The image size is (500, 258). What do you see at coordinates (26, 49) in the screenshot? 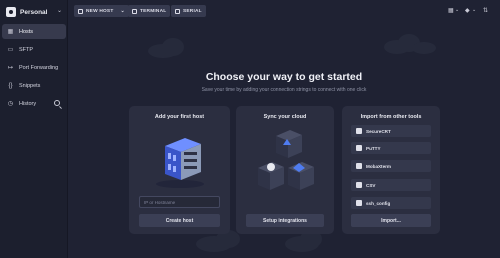
I see `sidebar-item-label: SFTP` at bounding box center [26, 49].